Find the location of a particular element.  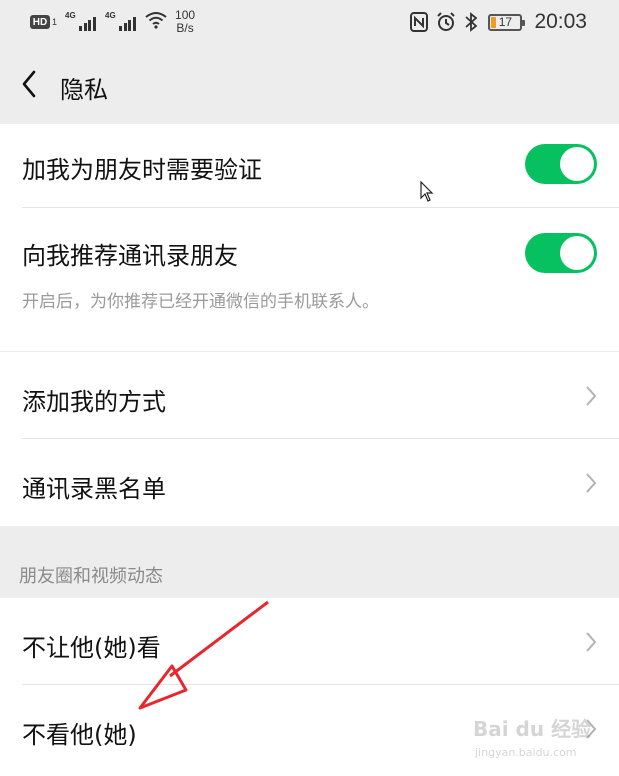

recommend-contacts-label: 向我推荐通讯录朋友 is located at coordinates (130, 256).